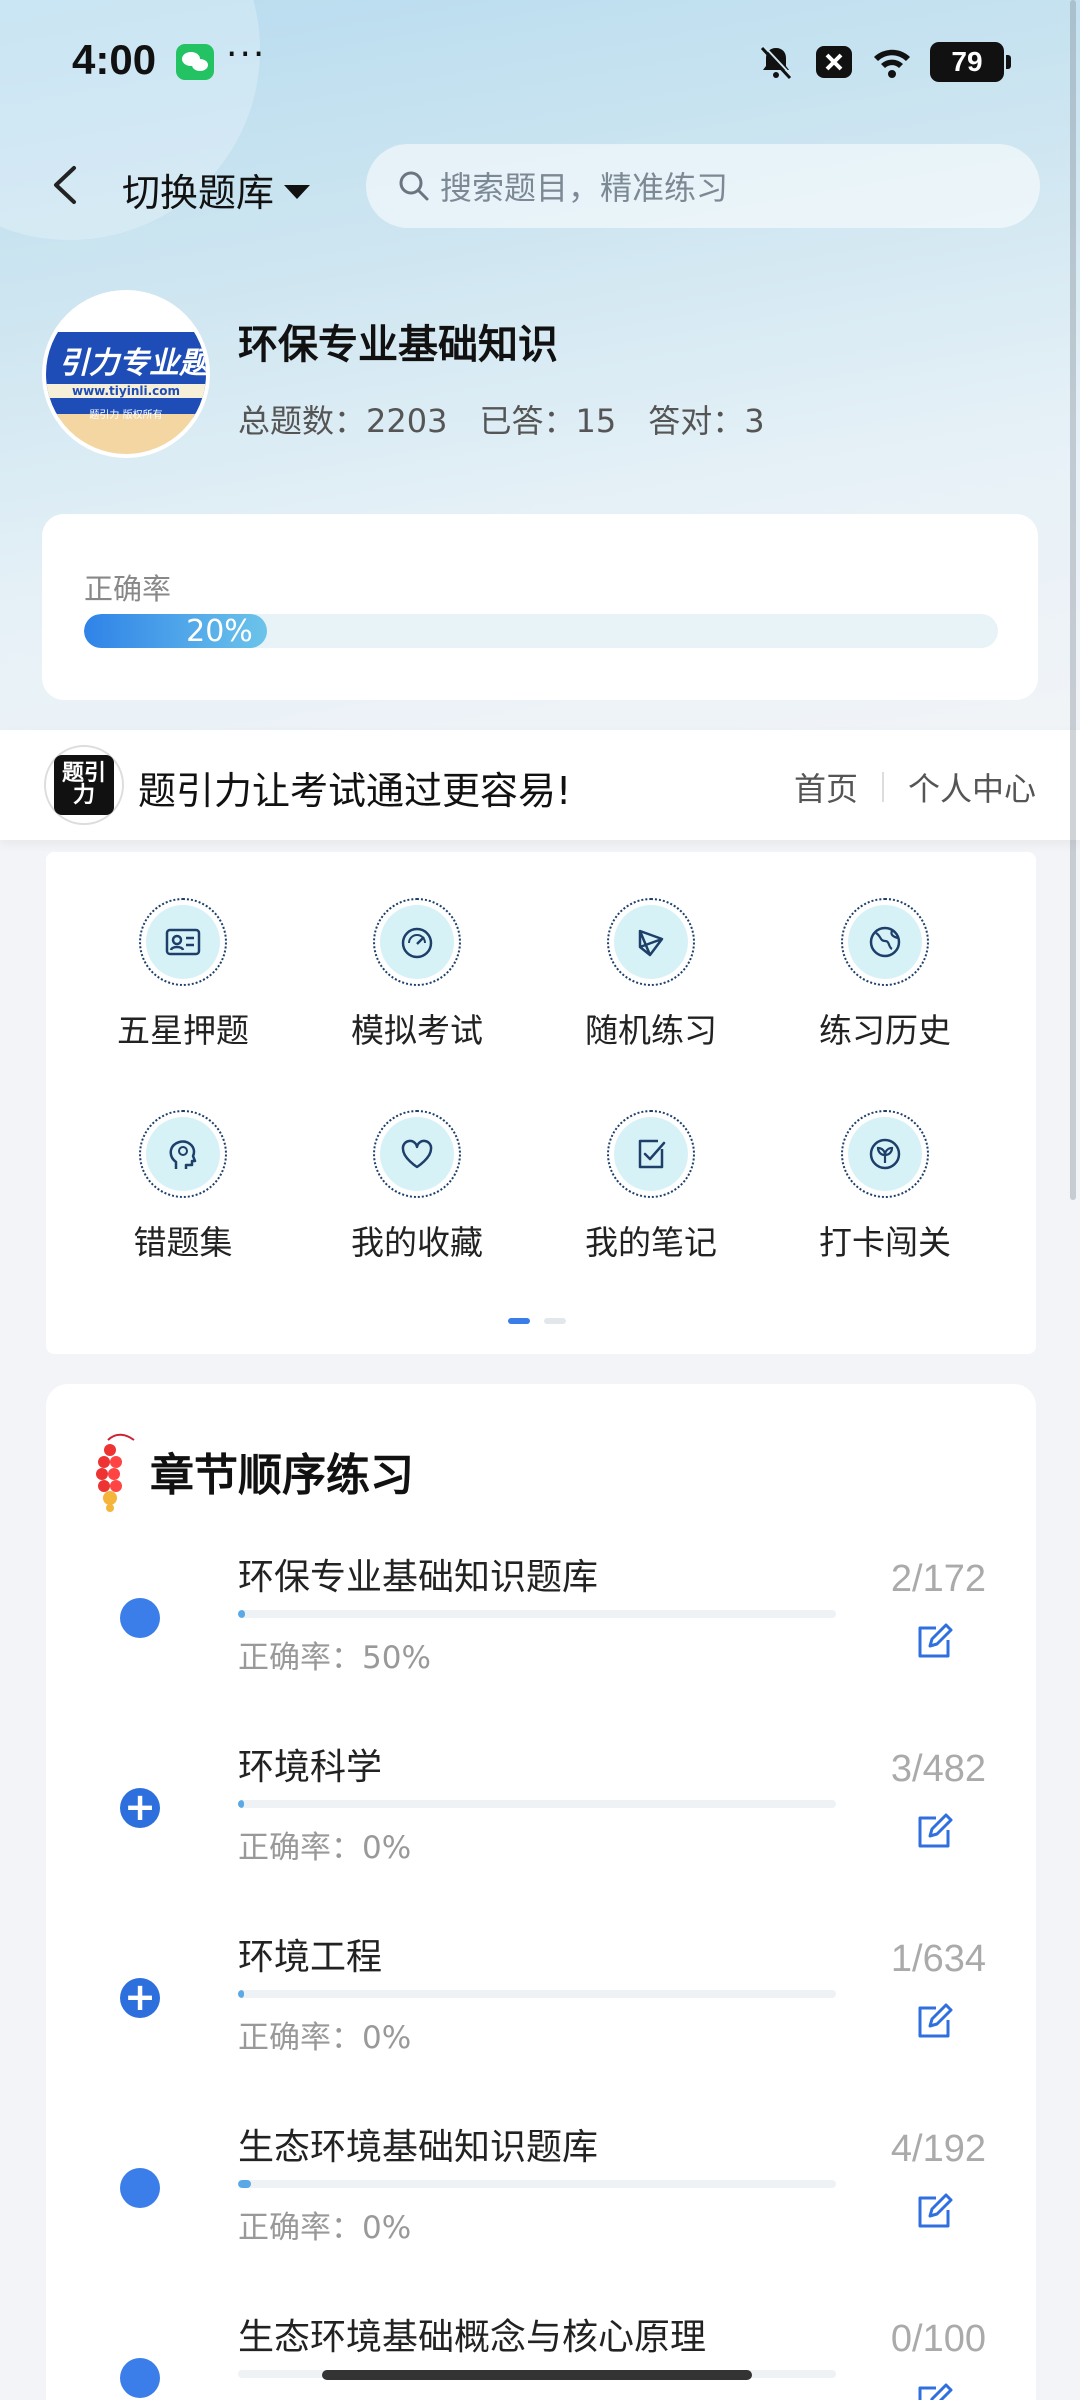 The width and height of the screenshot is (1080, 2400). Describe the element at coordinates (885, 1242) in the screenshot. I see `function-label: 打卡闯关` at that location.